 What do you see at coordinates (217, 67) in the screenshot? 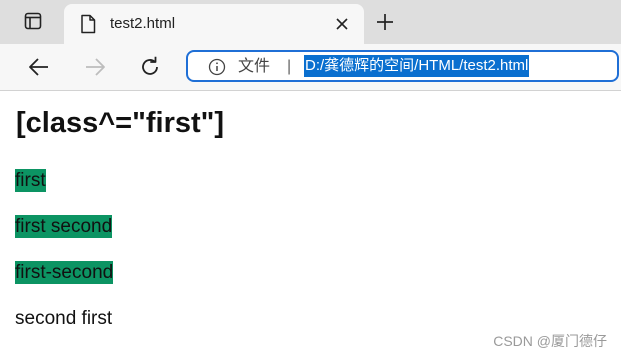
I see `info-icon` at bounding box center [217, 67].